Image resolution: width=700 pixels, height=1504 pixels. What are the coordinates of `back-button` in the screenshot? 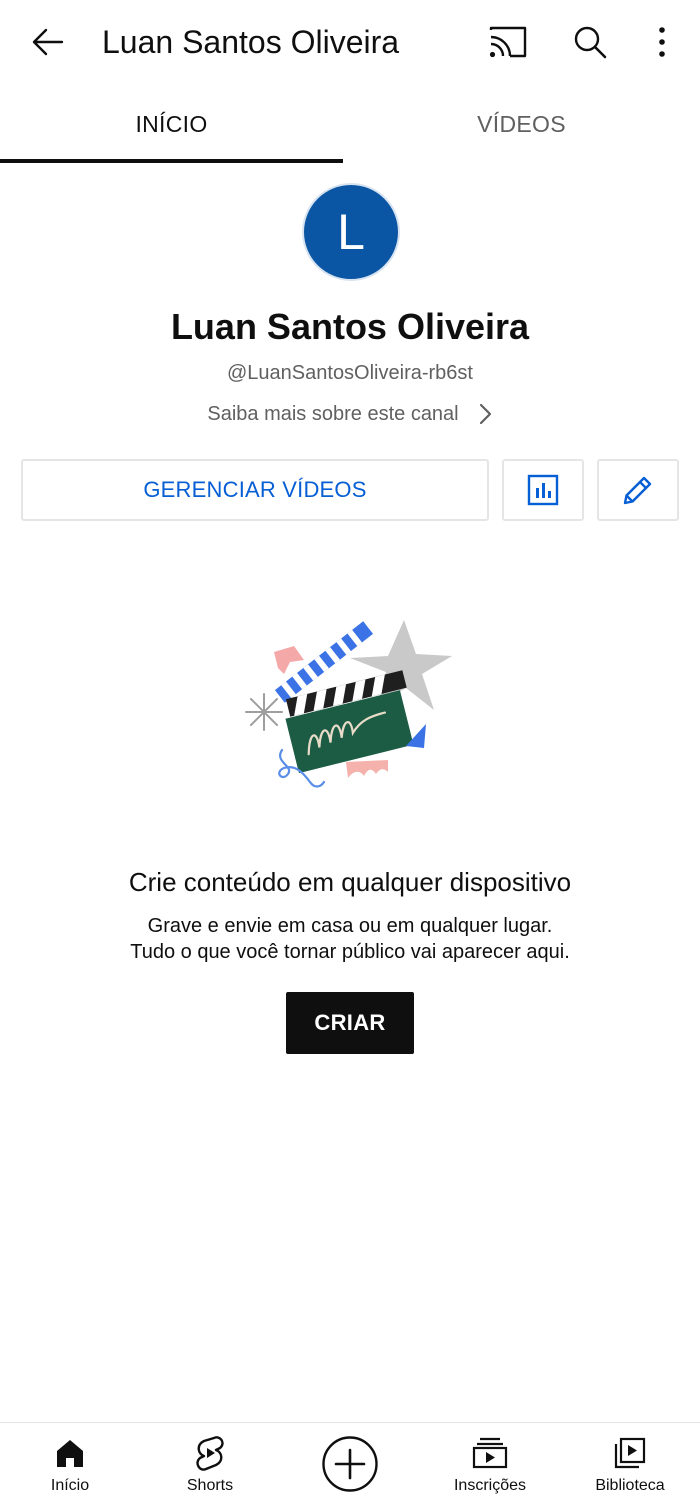 It's located at (48, 42).